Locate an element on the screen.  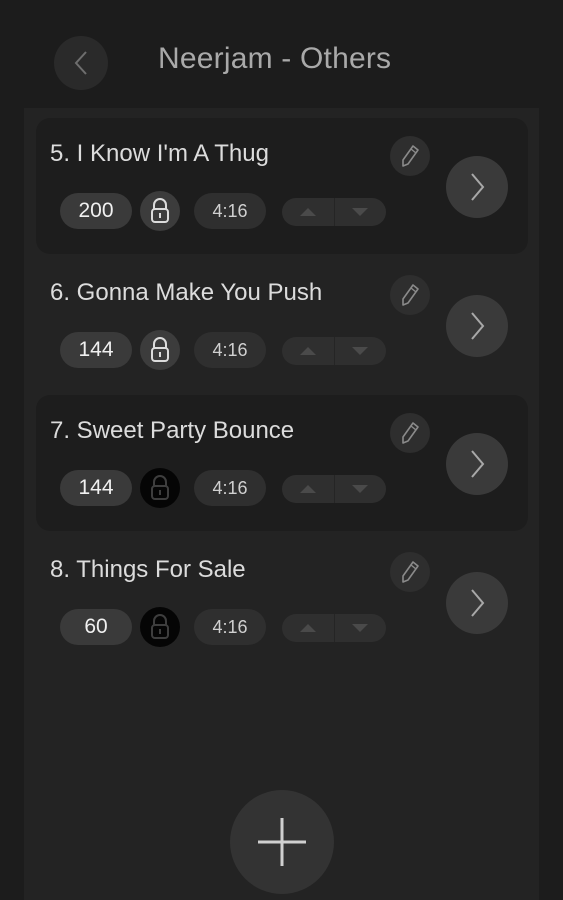
song-row: 8. Things For Sale 60 4:16 is located at coordinates (282, 602).